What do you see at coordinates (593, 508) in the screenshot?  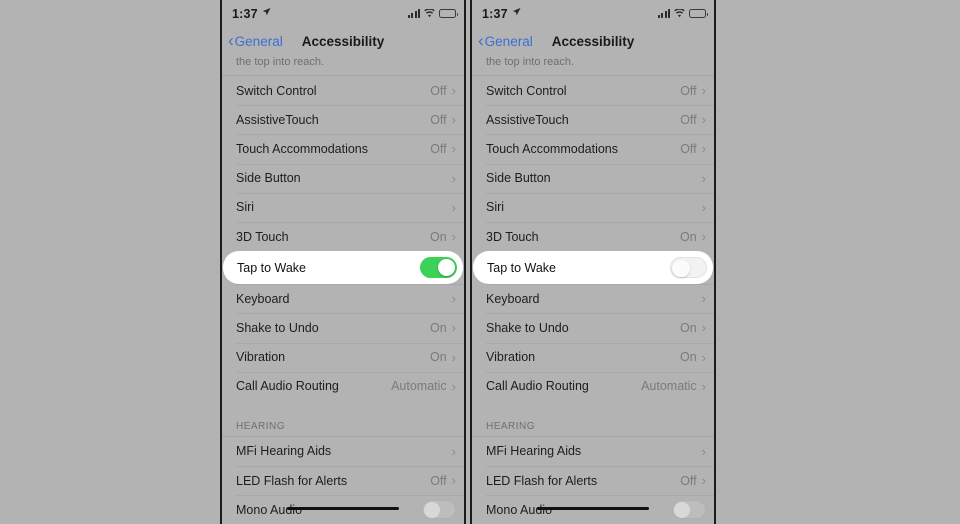 I see `home-indicator-bar` at bounding box center [593, 508].